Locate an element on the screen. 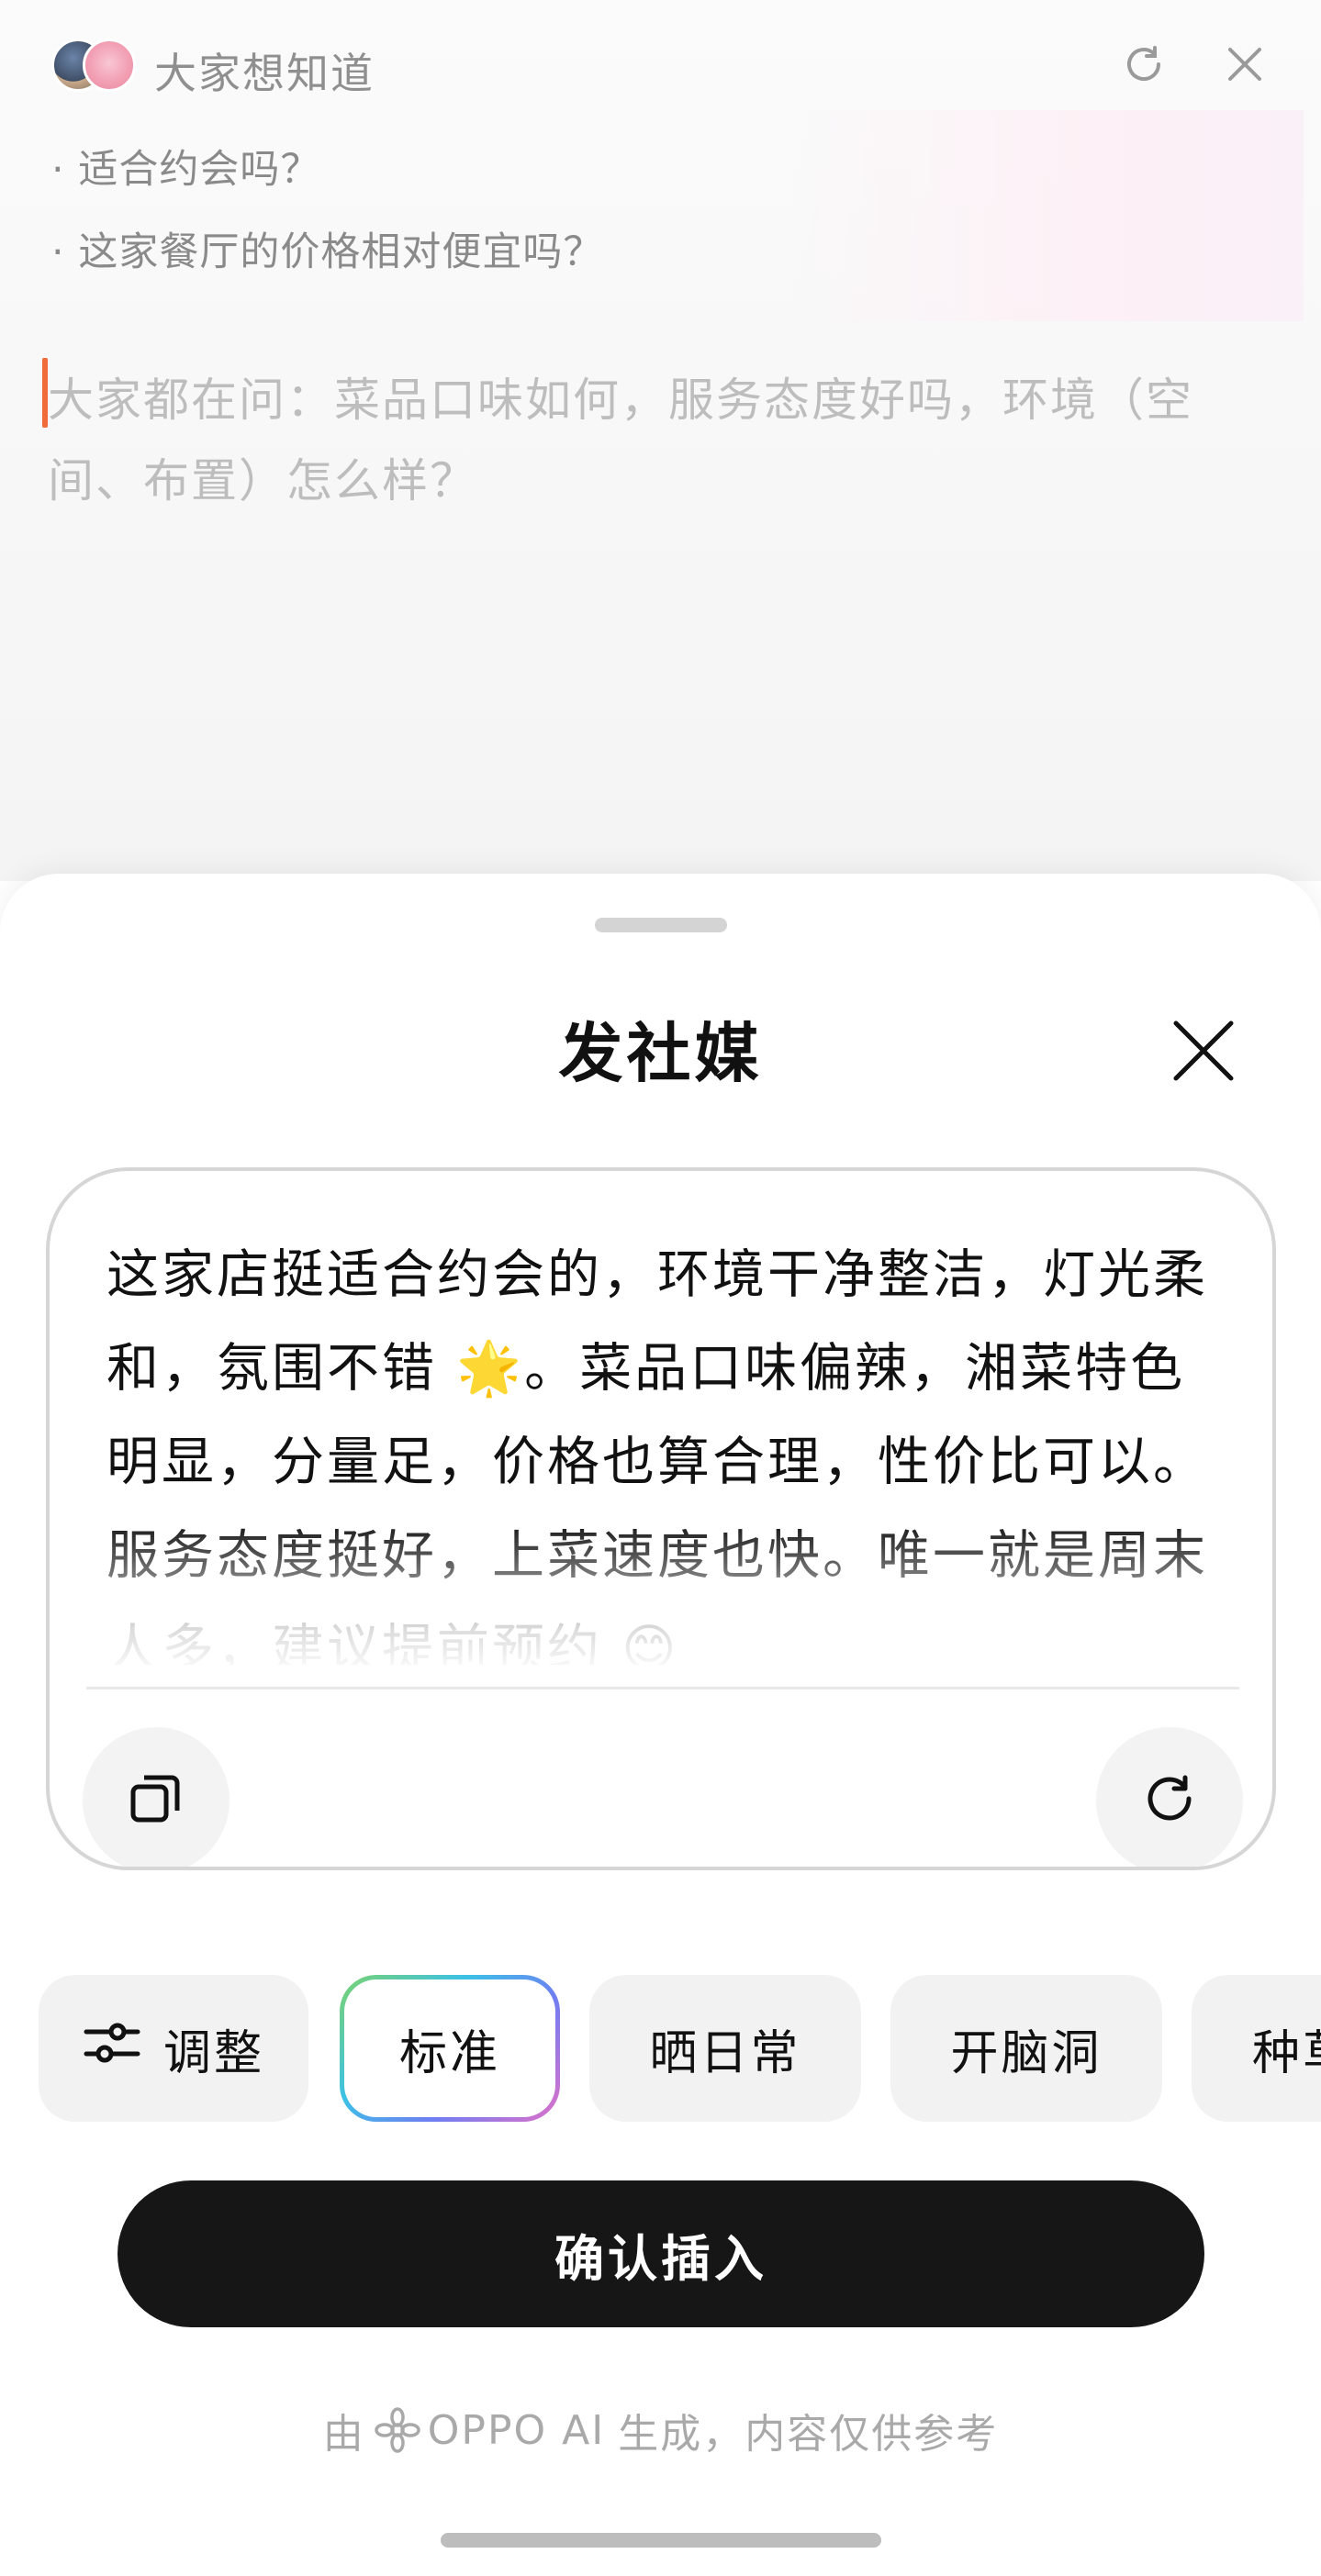 Image resolution: width=1321 pixels, height=2576 pixels. regenerate-button is located at coordinates (1169, 1797).